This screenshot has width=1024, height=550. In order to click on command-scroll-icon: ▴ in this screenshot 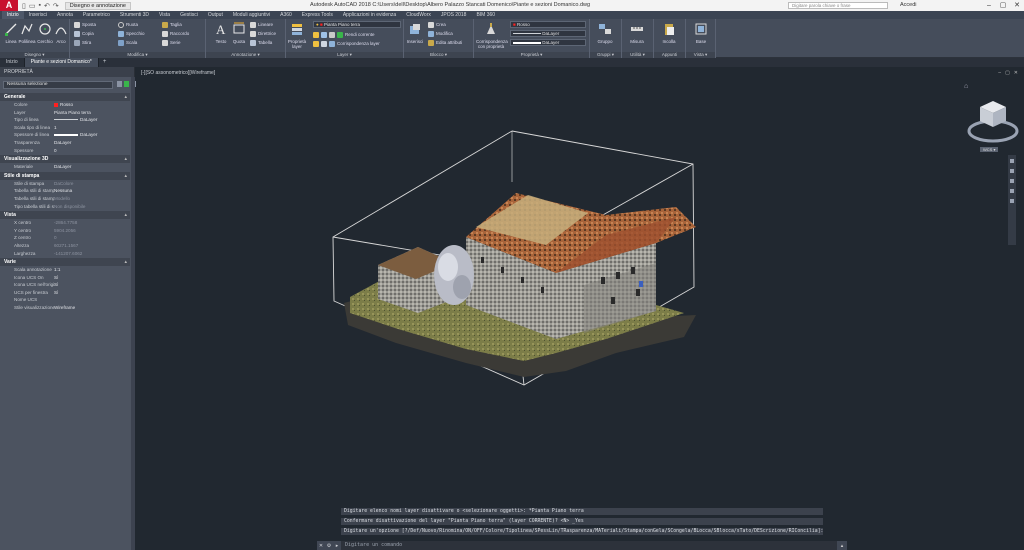, I will do `click(842, 546)`.